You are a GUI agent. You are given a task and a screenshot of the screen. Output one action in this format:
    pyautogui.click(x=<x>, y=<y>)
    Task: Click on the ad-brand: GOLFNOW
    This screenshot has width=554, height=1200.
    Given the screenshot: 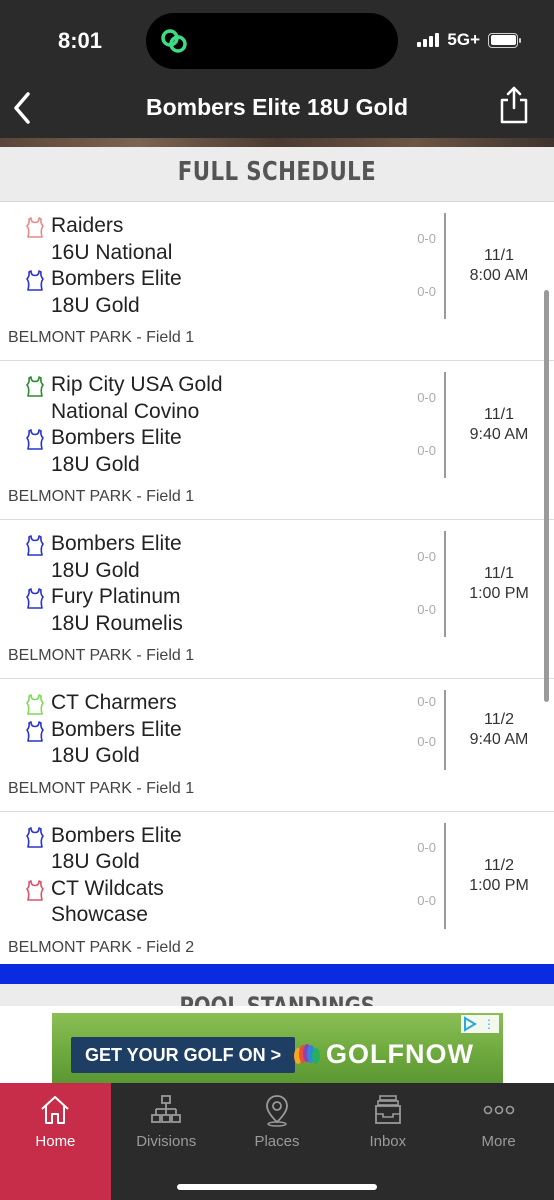 What is the action you would take?
    pyautogui.click(x=383, y=1054)
    